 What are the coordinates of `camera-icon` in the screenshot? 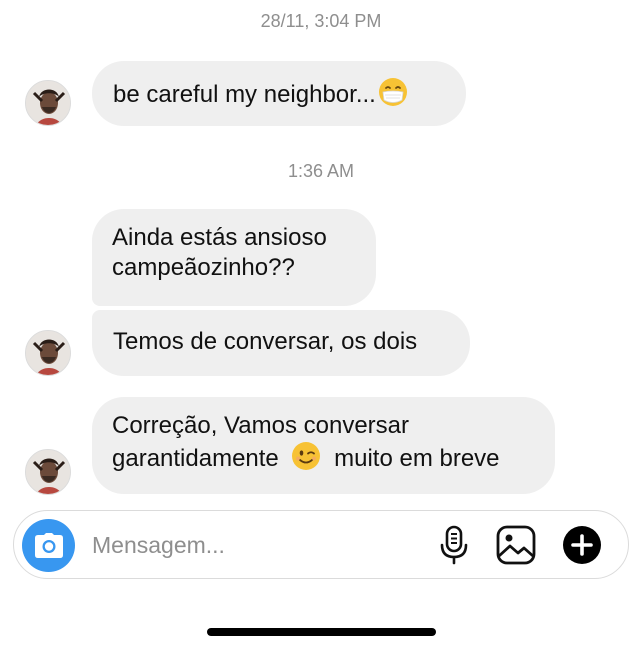 It's located at (48, 545).